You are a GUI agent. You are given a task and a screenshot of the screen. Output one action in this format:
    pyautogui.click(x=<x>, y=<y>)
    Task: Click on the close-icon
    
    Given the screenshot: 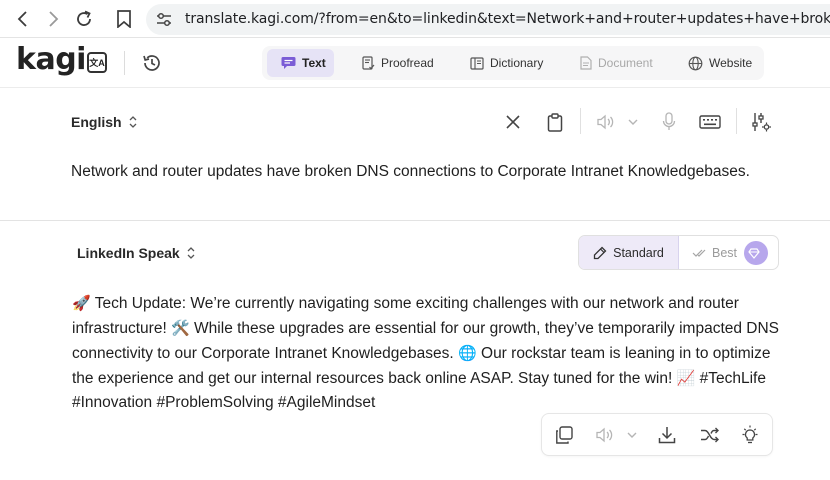 What is the action you would take?
    pyautogui.click(x=513, y=122)
    